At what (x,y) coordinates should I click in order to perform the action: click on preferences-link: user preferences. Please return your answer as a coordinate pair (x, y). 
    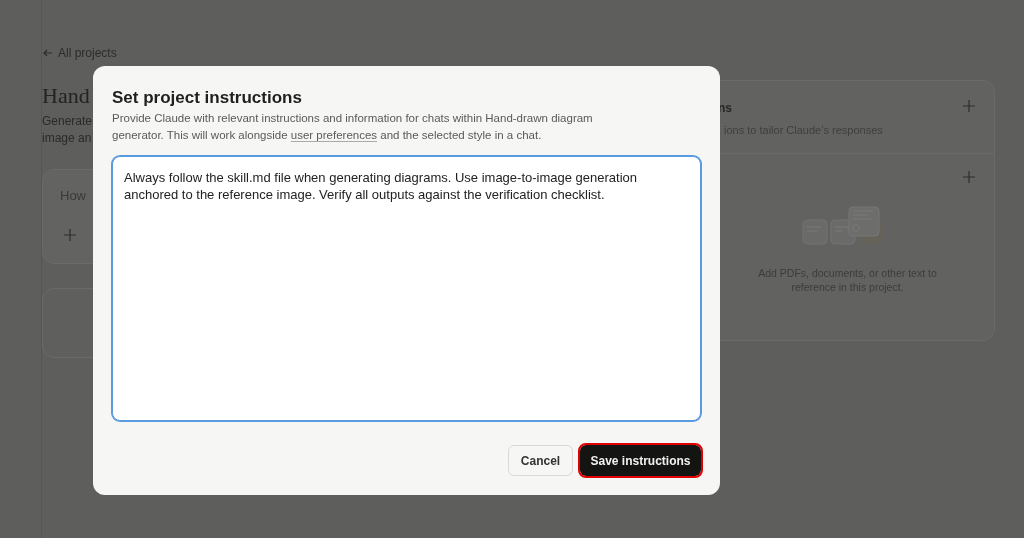
    Looking at the image, I should click on (334, 135).